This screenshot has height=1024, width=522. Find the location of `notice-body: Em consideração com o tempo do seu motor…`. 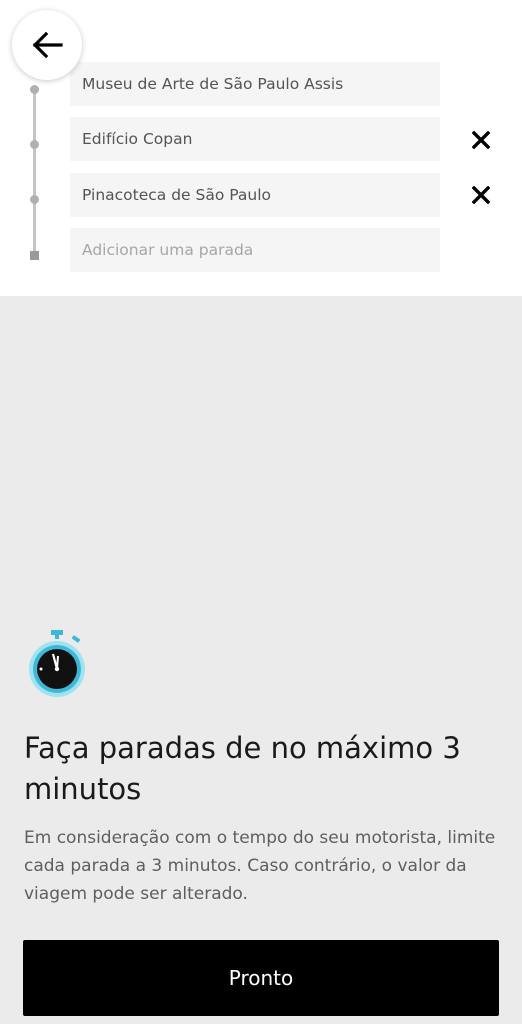

notice-body: Em consideração com o tempo do seu motor… is located at coordinates (260, 866).